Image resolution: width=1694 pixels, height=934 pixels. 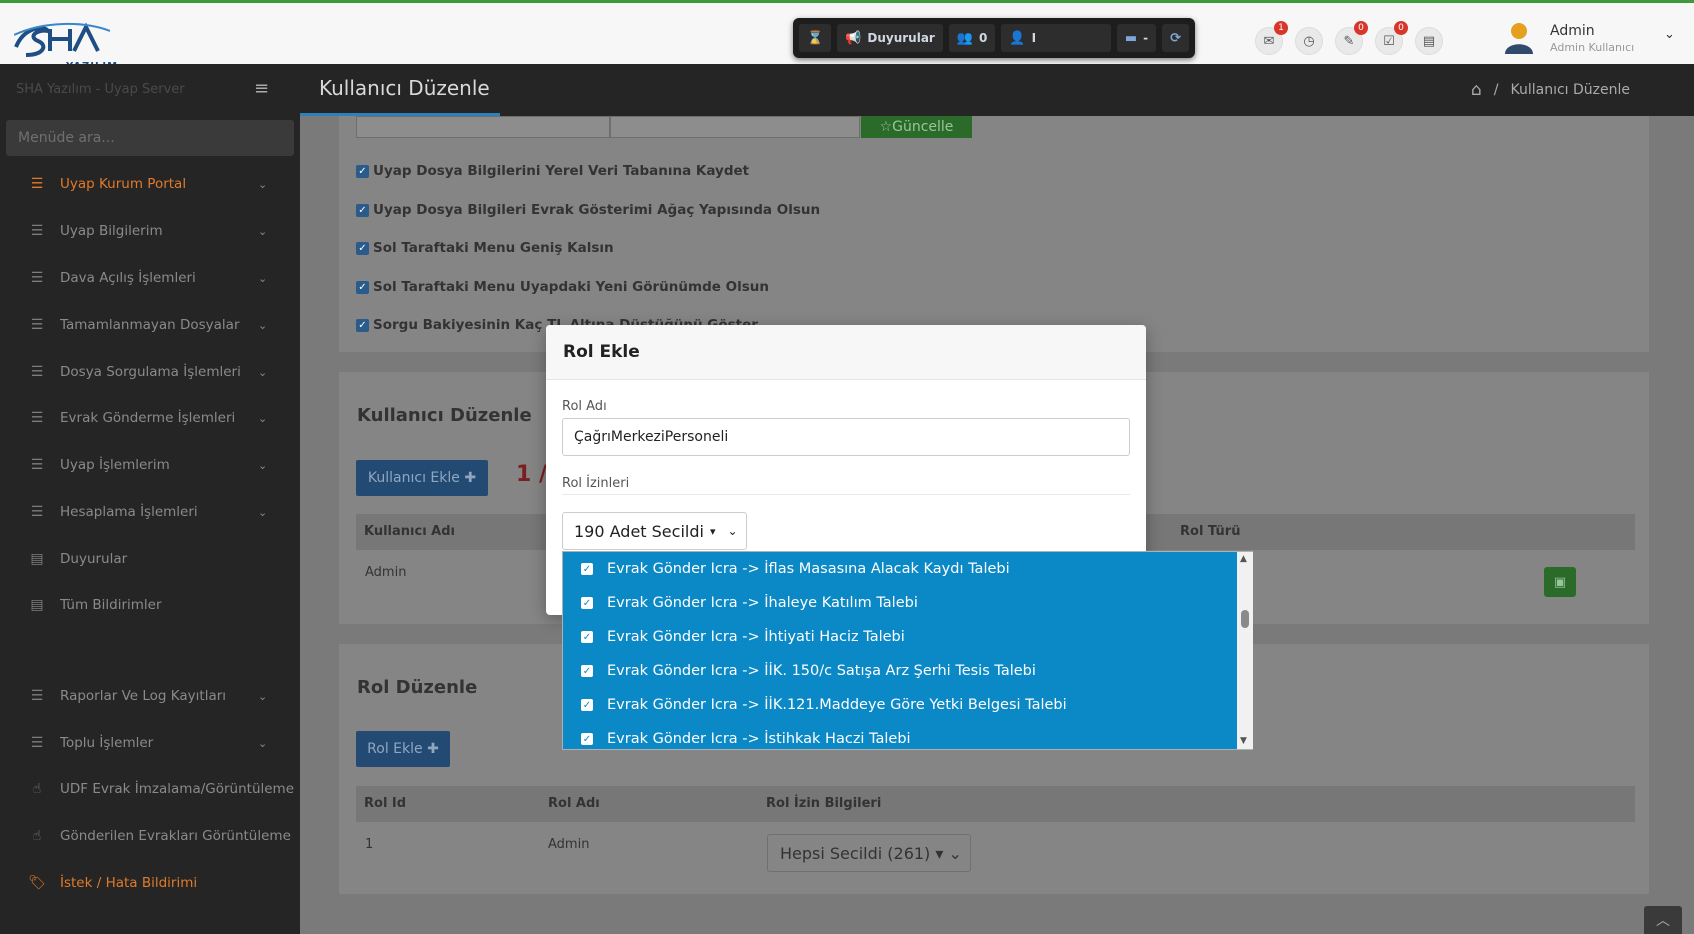 I want to click on sidebar-item-toplu-islemler: ☰ Toplu İşlemler ⌄, so click(x=150, y=743).